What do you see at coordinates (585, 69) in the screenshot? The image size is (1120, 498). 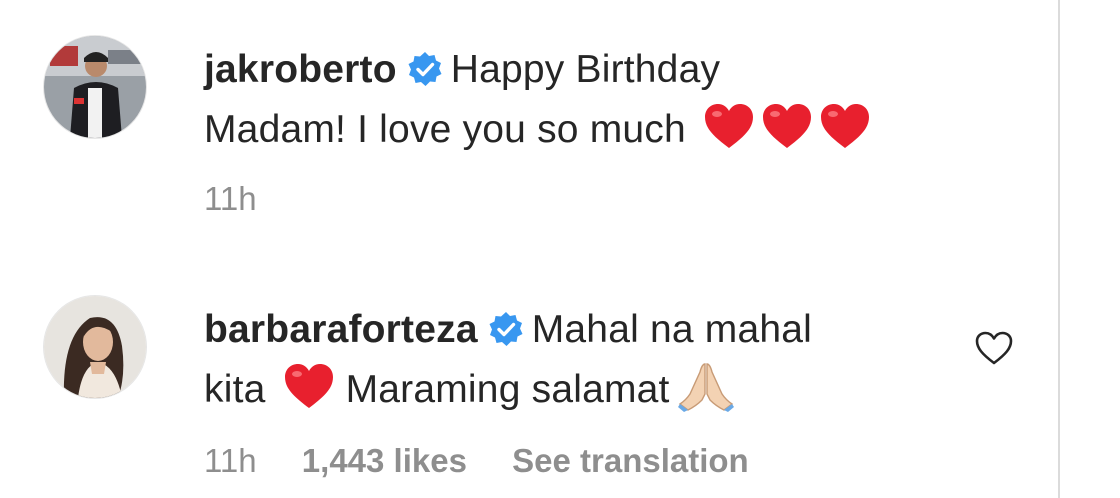 I see `comment-body-line1: Happy Birthday` at bounding box center [585, 69].